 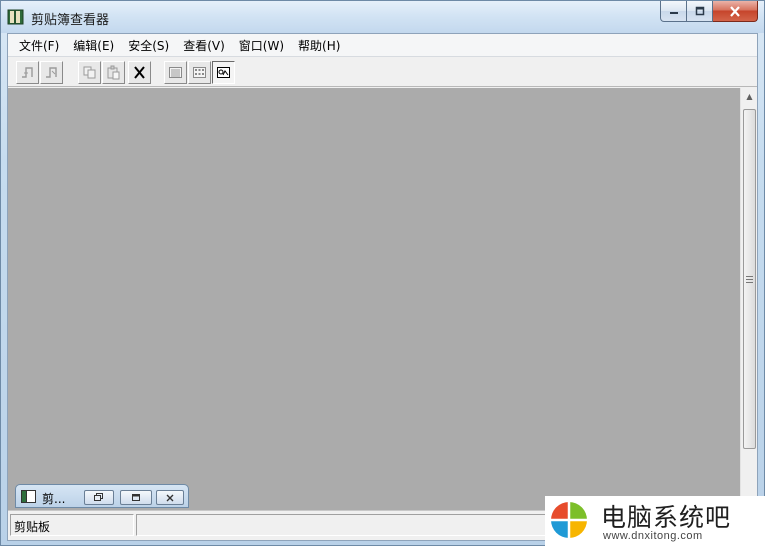 I want to click on watermark-logo: 电脑系统吧 www.dnxitong.com, so click(x=655, y=521).